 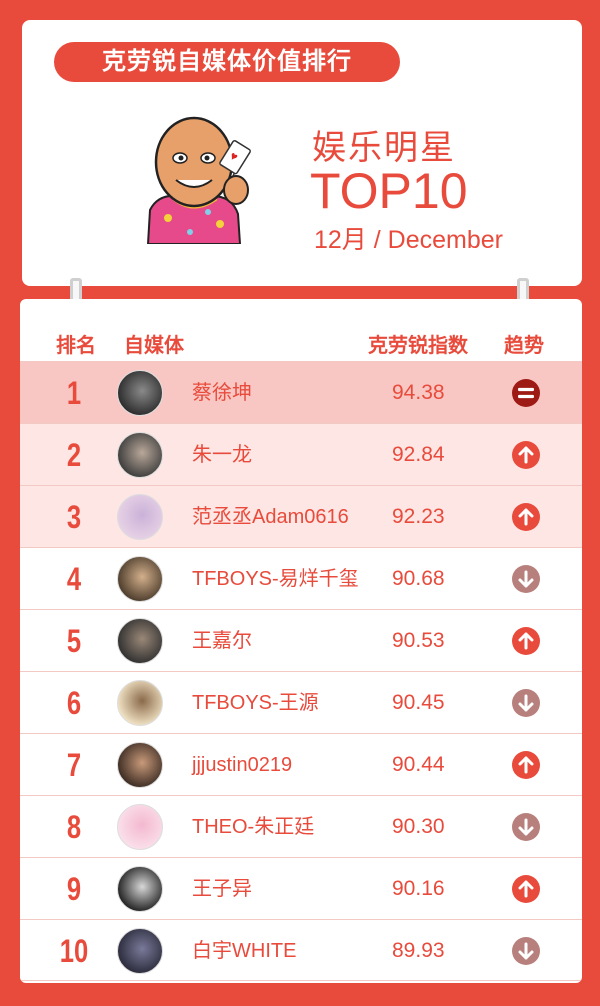 I want to click on index-score: 90.53, so click(x=418, y=640).